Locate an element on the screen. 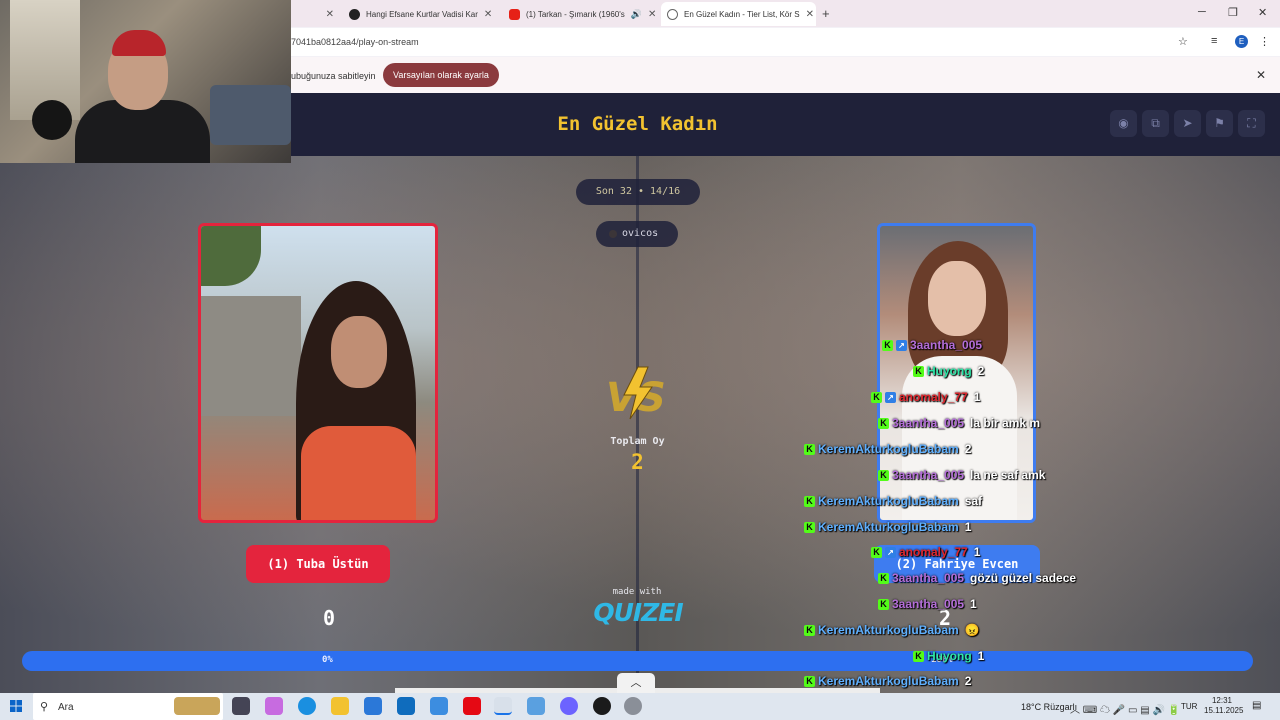 Image resolution: width=1280 pixels, height=720 pixels. url-field: 7041ba0812aa4/play-on-stream is located at coordinates (355, 42).